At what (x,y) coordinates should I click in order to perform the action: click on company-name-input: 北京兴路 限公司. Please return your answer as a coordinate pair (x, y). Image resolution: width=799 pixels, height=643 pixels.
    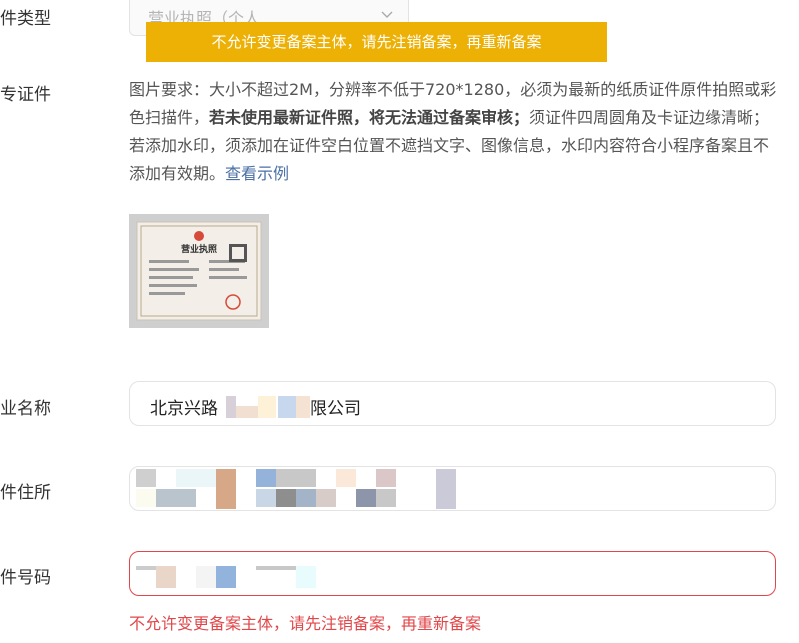
    Looking at the image, I should click on (452, 403).